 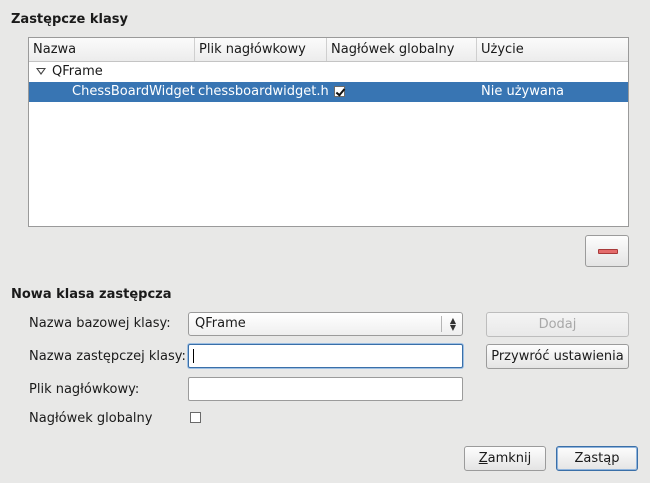 What do you see at coordinates (263, 91) in the screenshot?
I see `row-header-file: chessboardwidget.h` at bounding box center [263, 91].